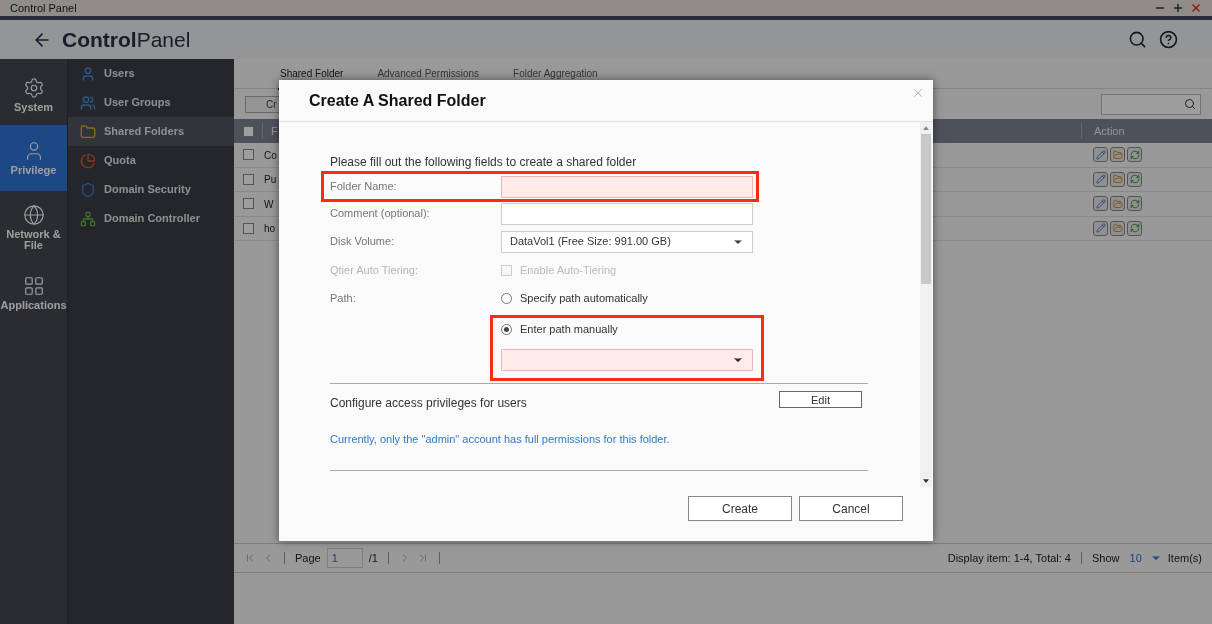 The width and height of the screenshot is (1212, 624). What do you see at coordinates (88, 218) in the screenshot?
I see `network-icon` at bounding box center [88, 218].